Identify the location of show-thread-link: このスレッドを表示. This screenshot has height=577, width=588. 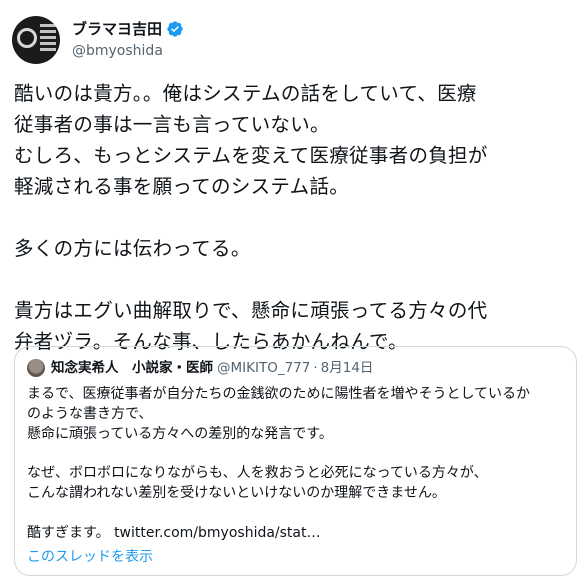
(90, 557).